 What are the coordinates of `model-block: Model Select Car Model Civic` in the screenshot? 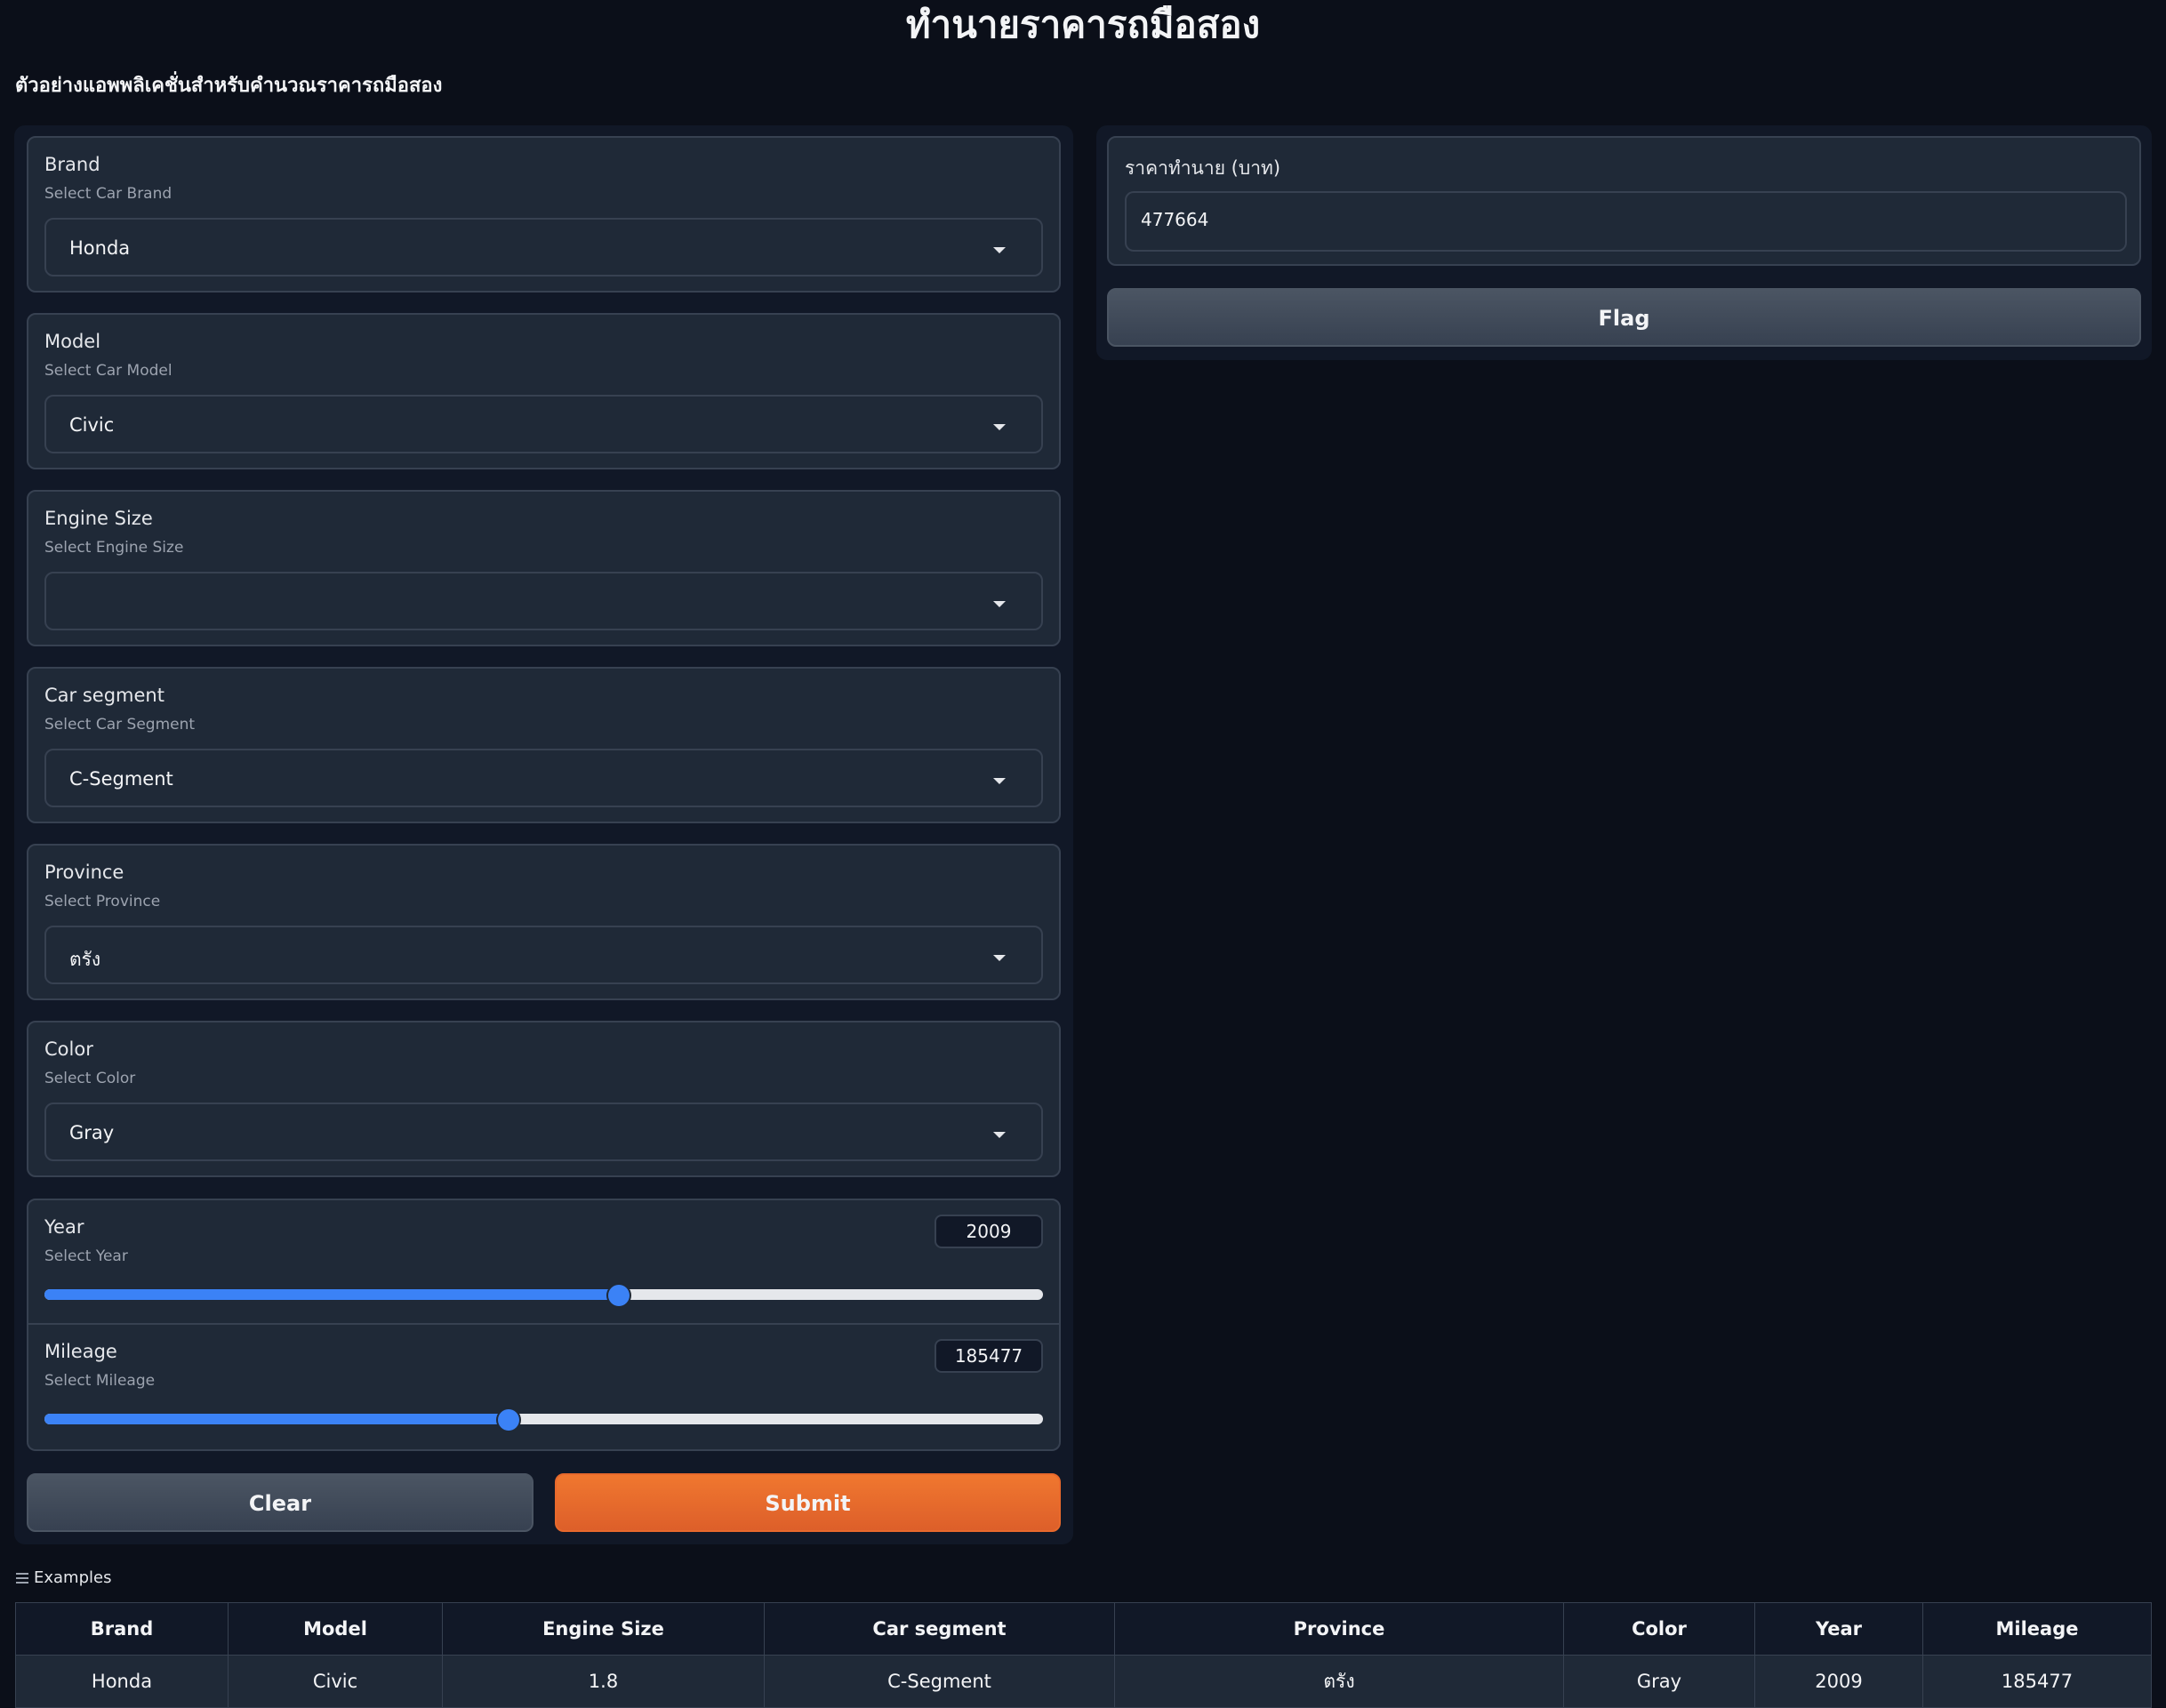 It's located at (544, 391).